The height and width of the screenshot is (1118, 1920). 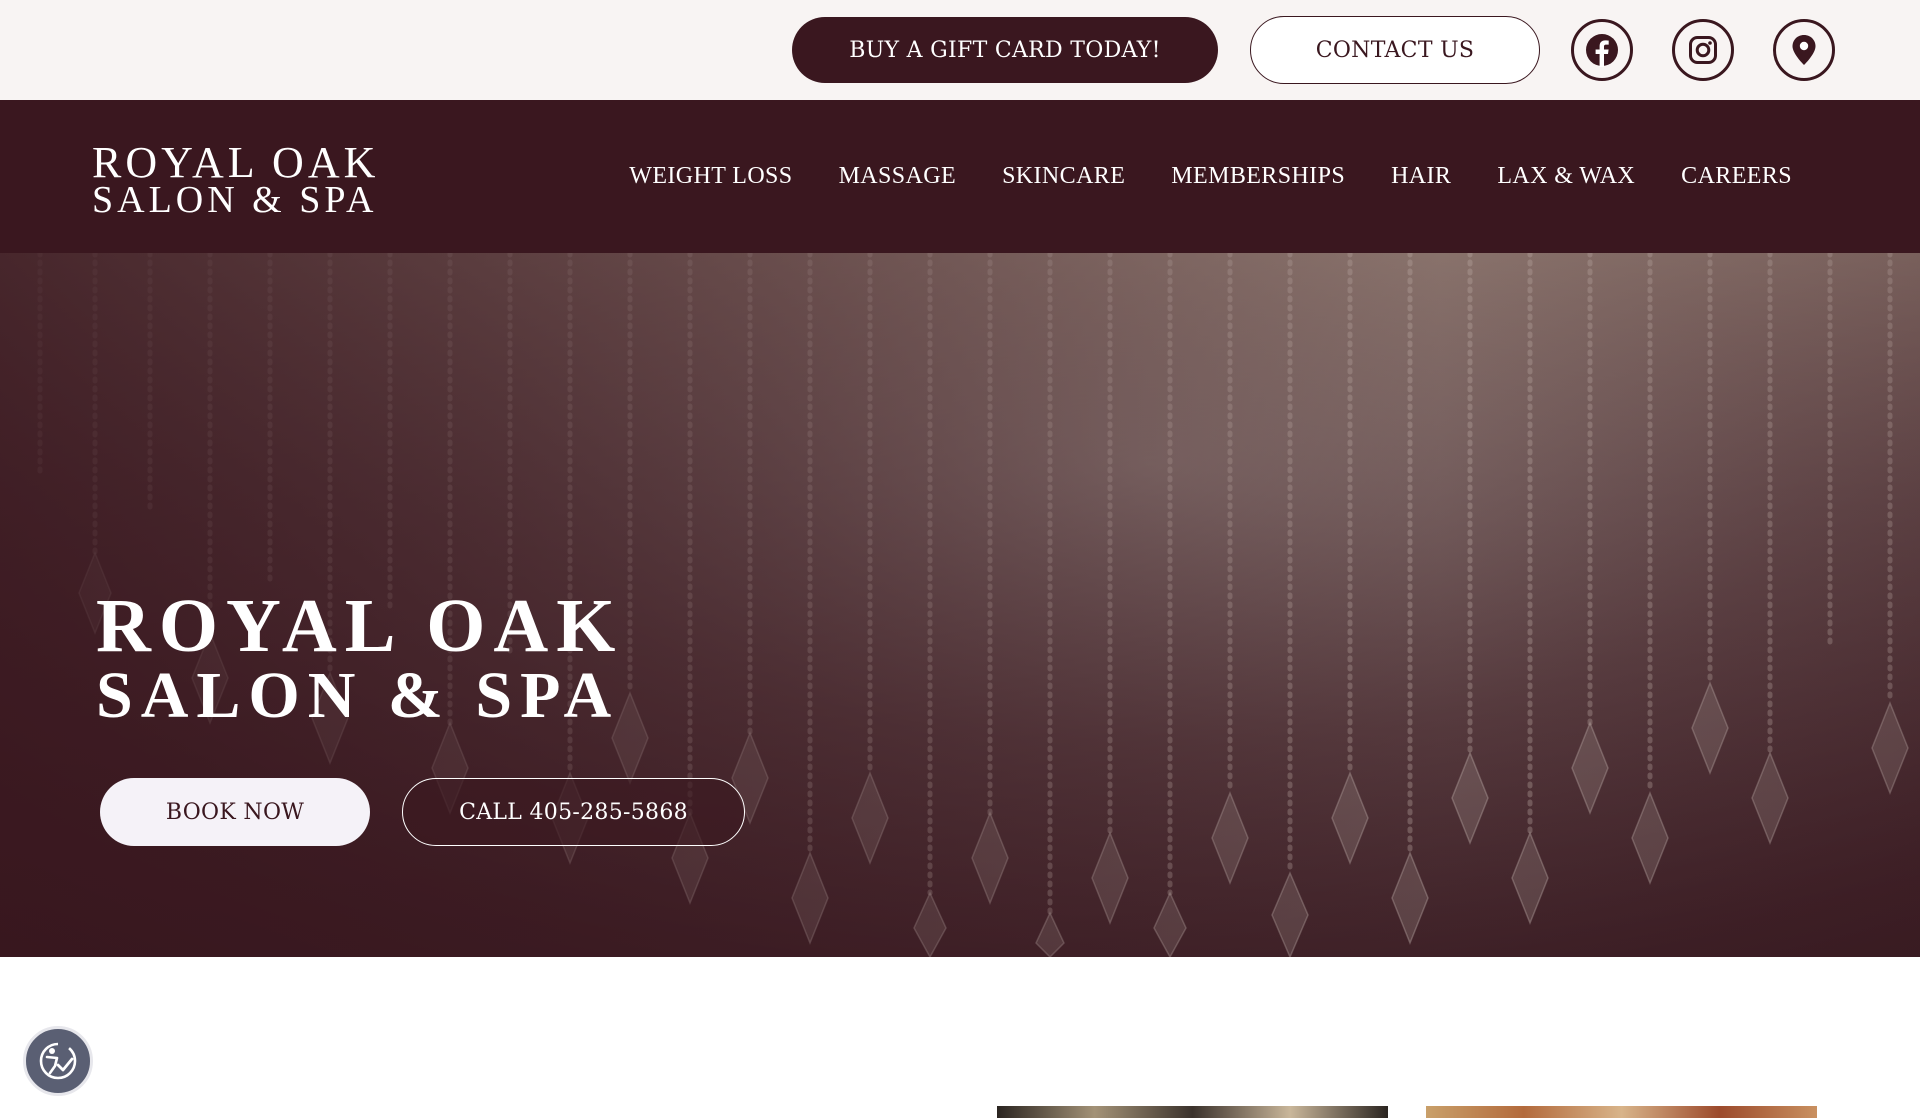 I want to click on buy-gift-card-button: BUY A GIFT CARD TODAY!, so click(x=1005, y=50).